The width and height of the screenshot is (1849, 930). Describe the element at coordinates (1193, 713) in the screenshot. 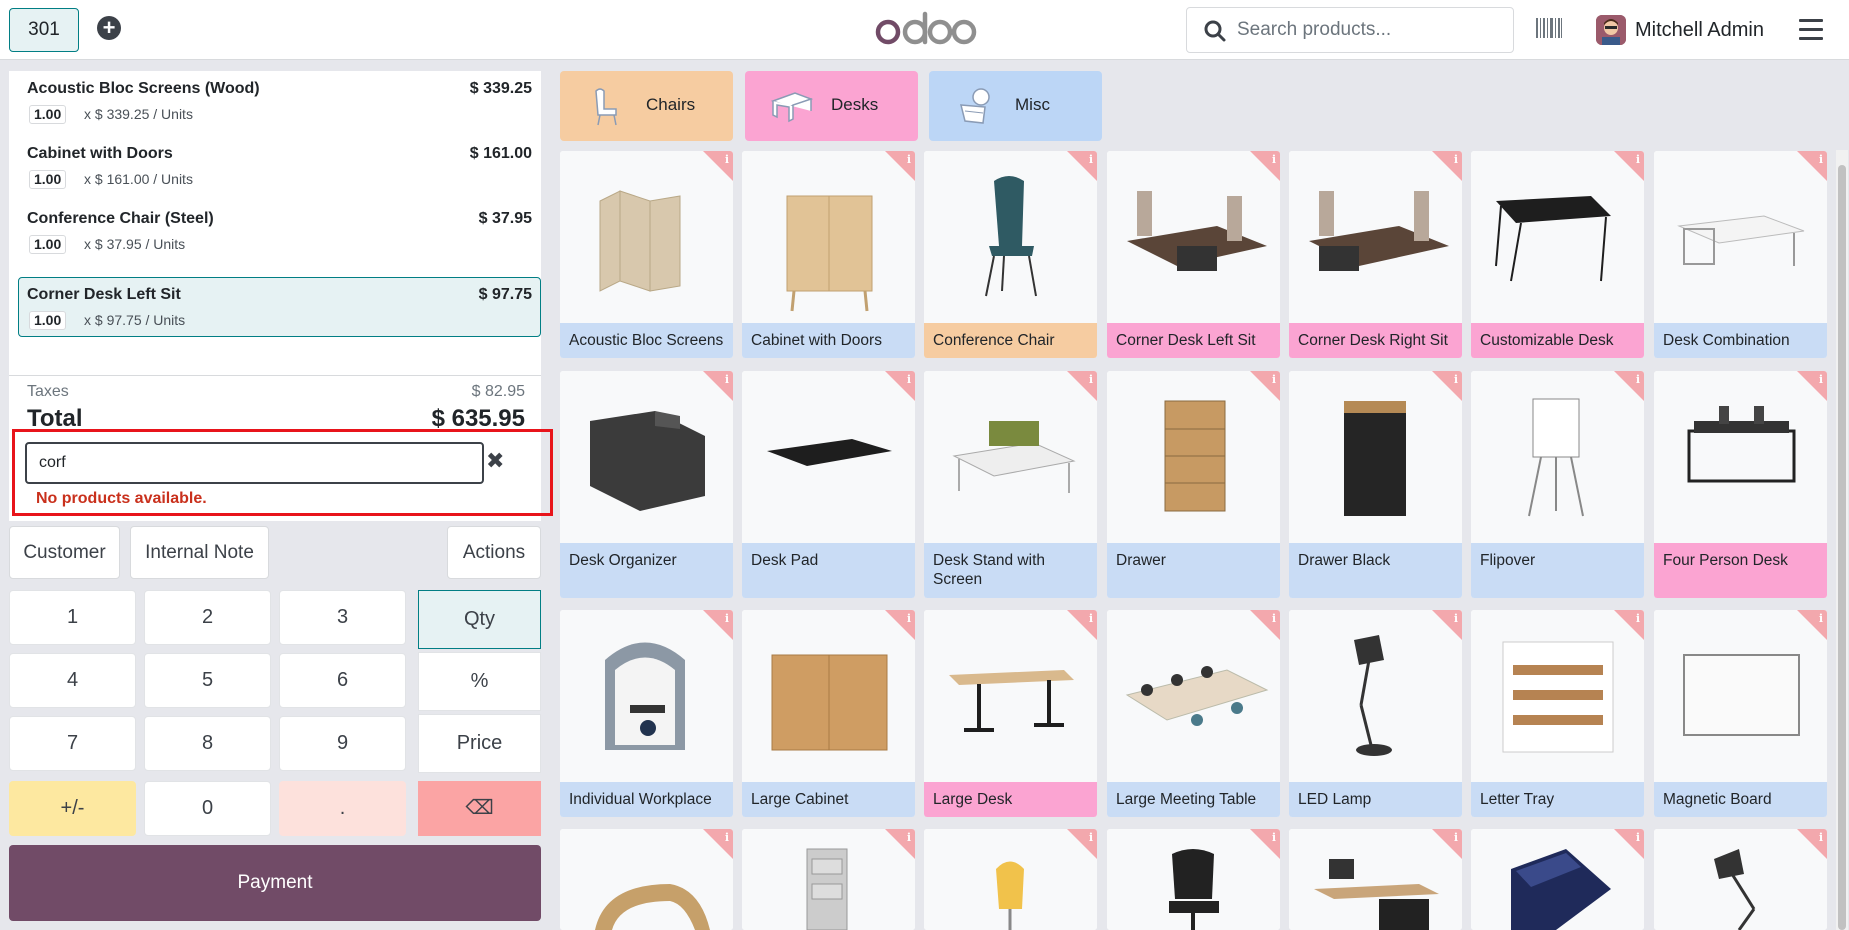

I see `product-card: i Large Meeting Table` at that location.